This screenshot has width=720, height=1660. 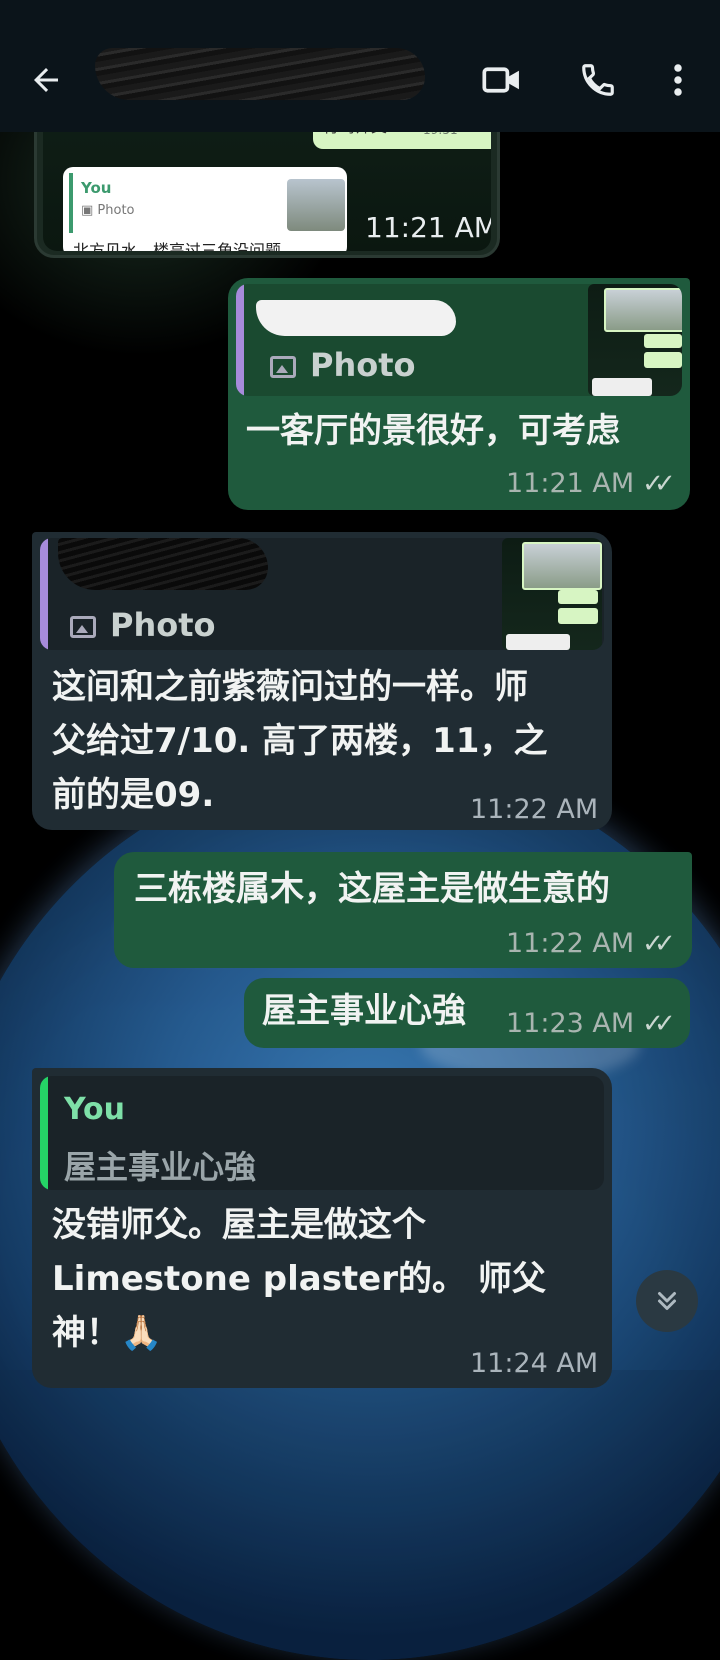 I want to click on inner-quoted-card: You ▣ Photo 北方见水，楼高过三角没问题, so click(x=205, y=209).